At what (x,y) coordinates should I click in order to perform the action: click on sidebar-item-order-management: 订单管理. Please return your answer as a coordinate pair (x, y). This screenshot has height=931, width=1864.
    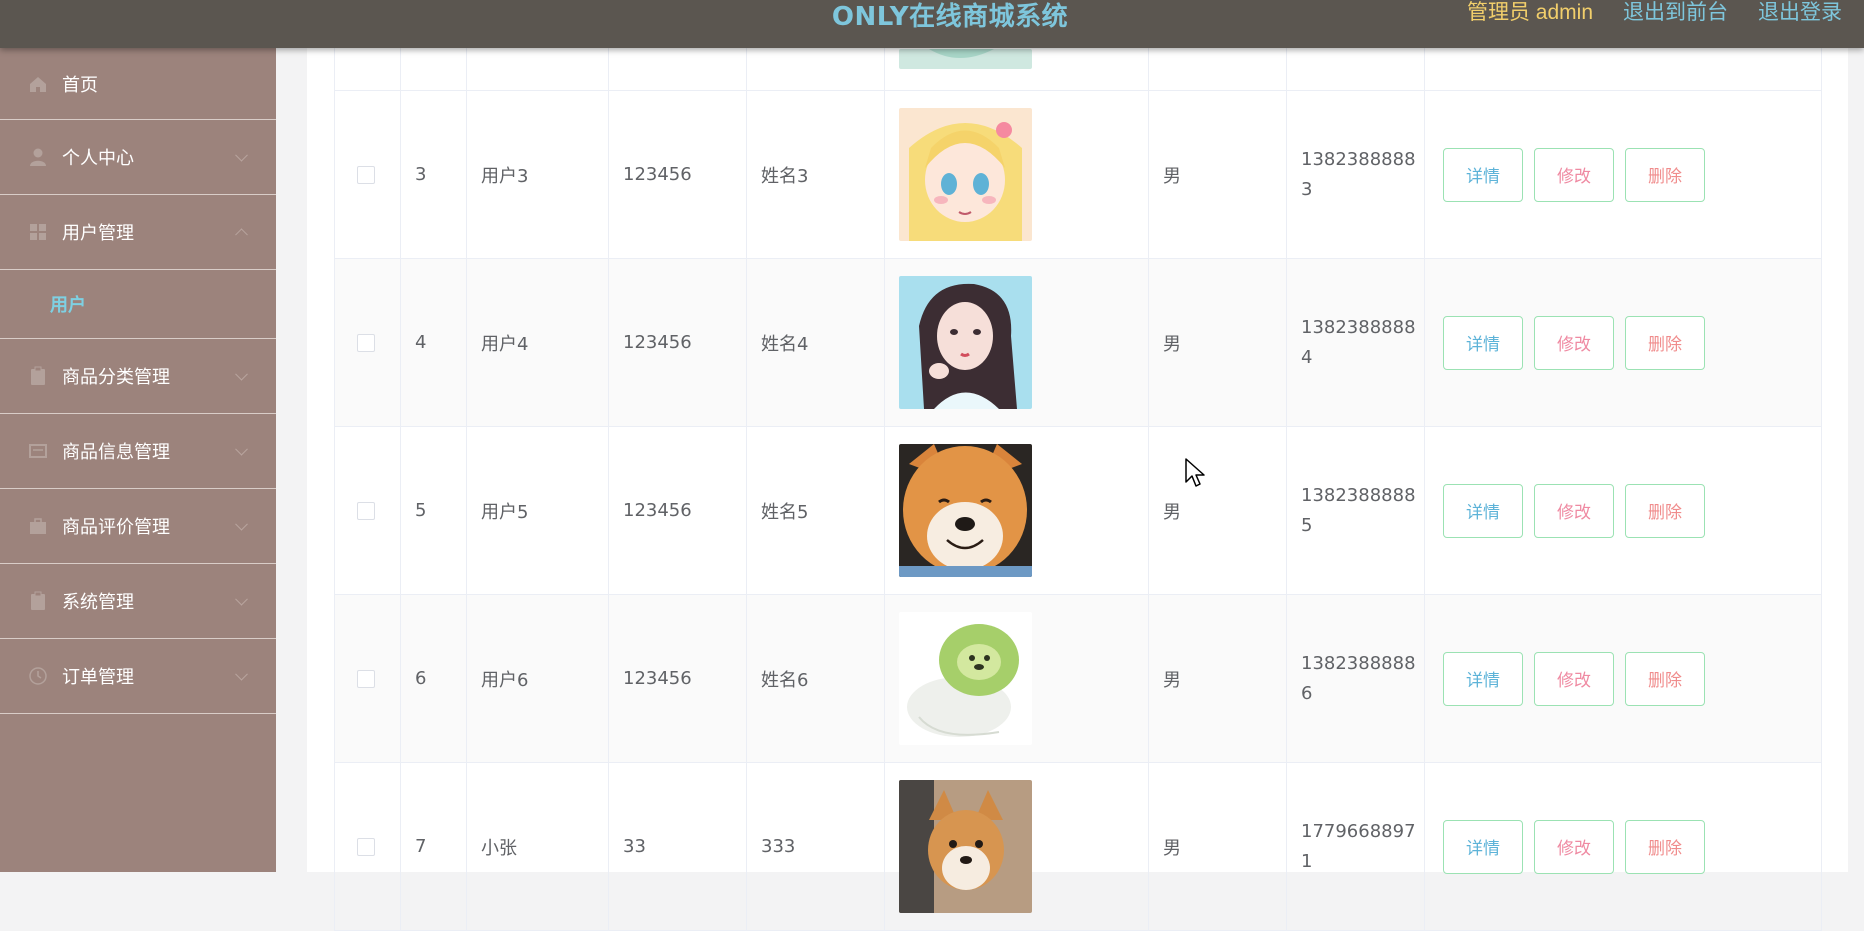
    Looking at the image, I should click on (138, 676).